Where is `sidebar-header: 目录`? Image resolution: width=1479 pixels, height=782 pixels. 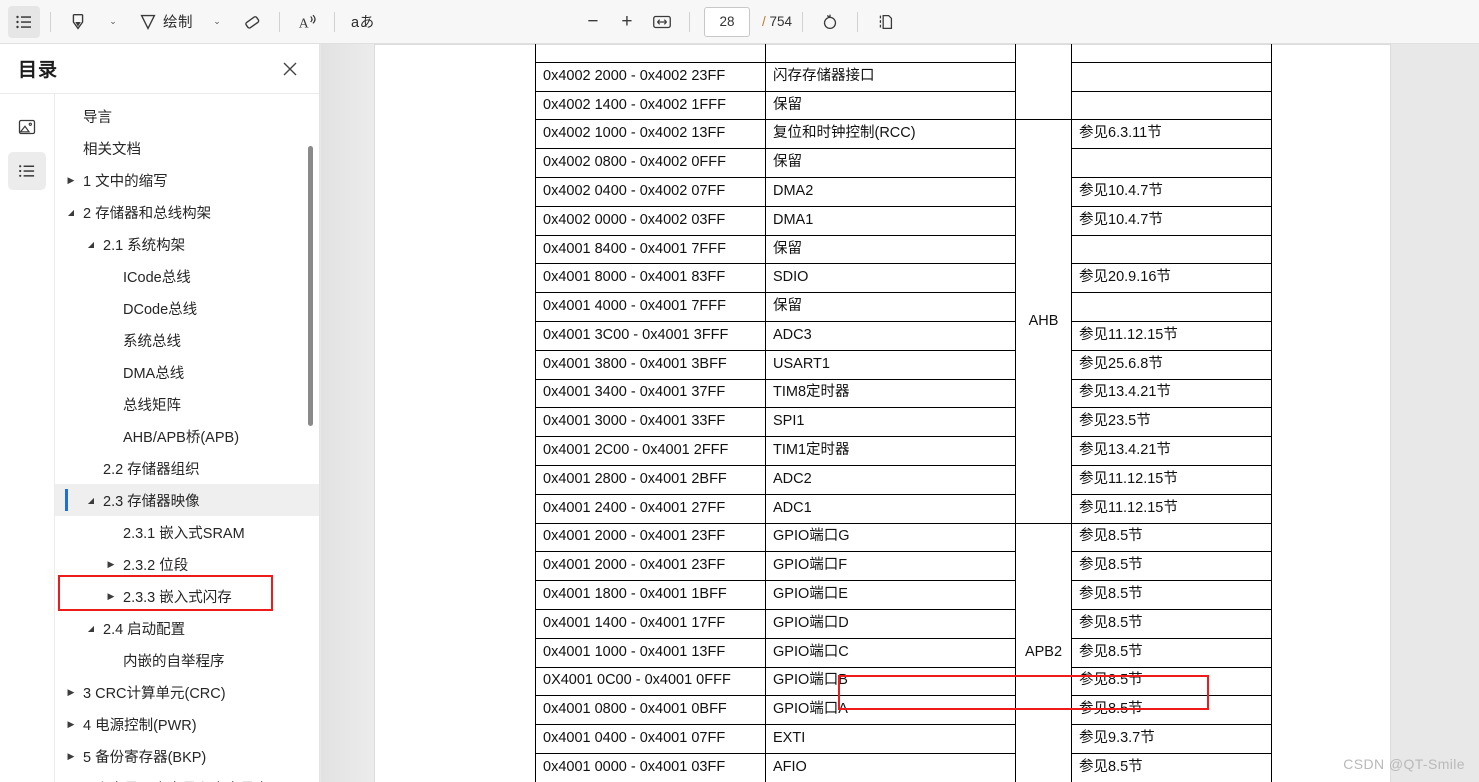 sidebar-header: 目录 is located at coordinates (159, 69).